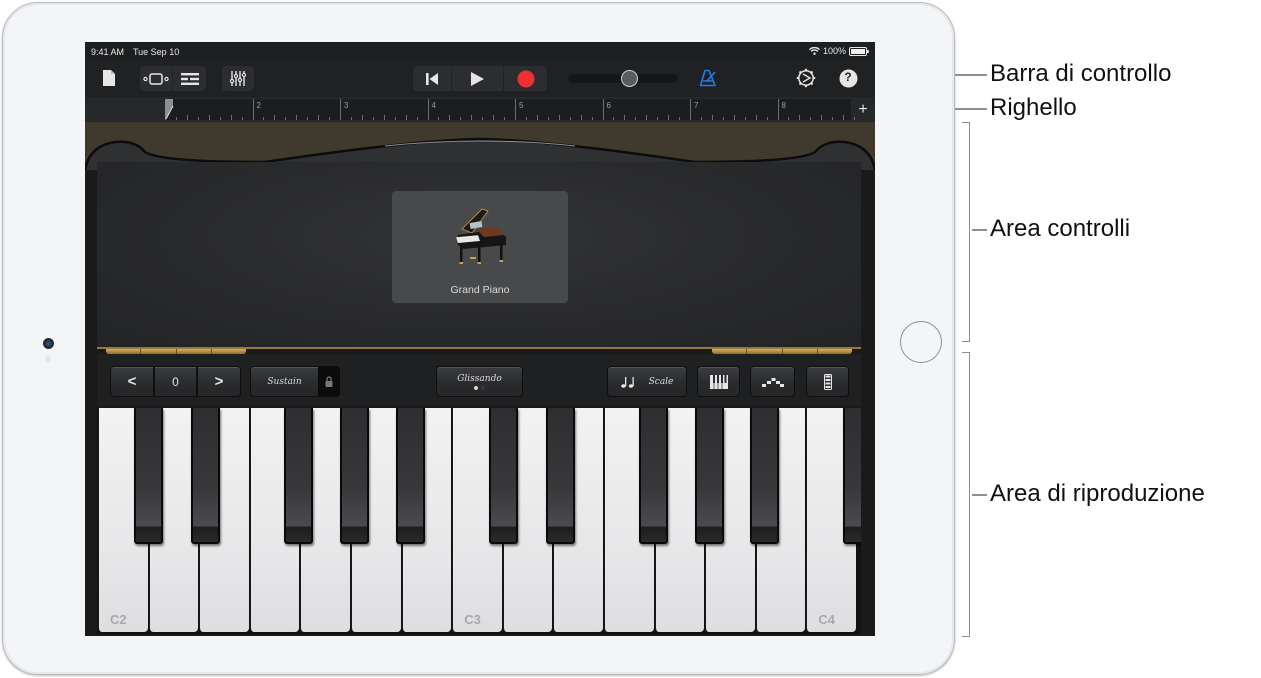 The image size is (1261, 678). I want to click on ruler-bar-number: 2, so click(258, 105).